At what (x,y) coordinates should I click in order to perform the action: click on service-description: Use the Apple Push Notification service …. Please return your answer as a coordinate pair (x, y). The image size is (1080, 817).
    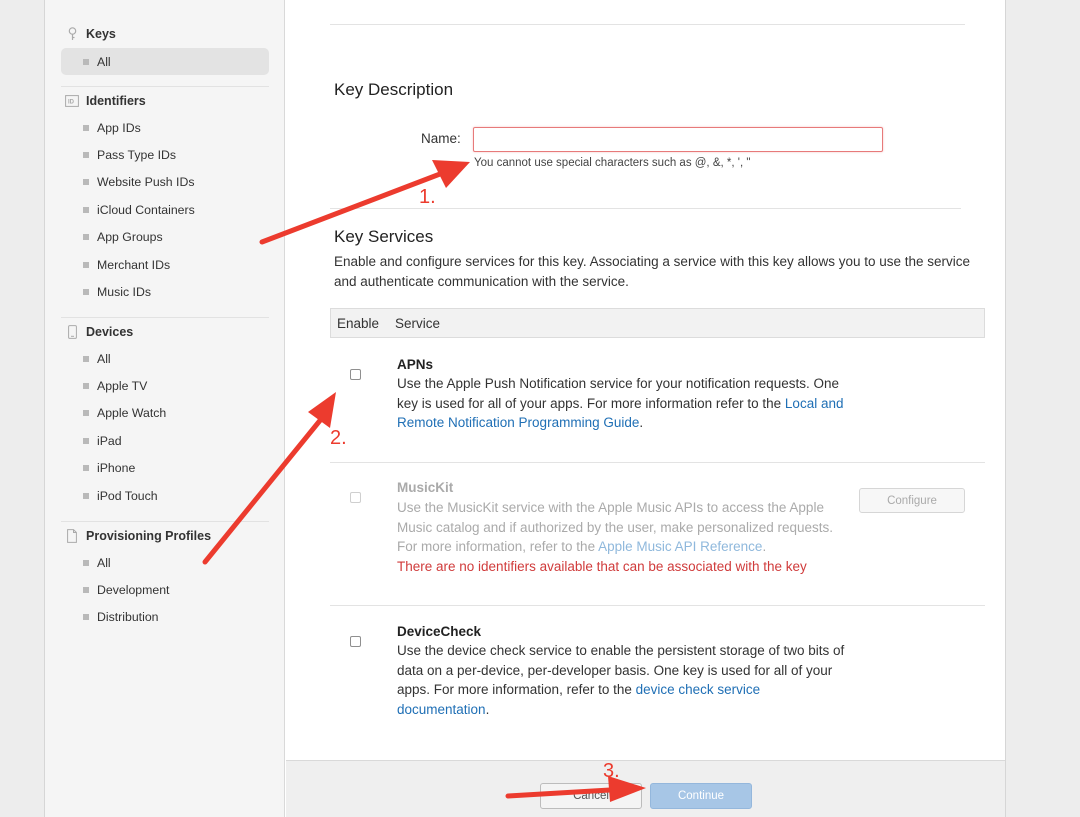
    Looking at the image, I should click on (620, 403).